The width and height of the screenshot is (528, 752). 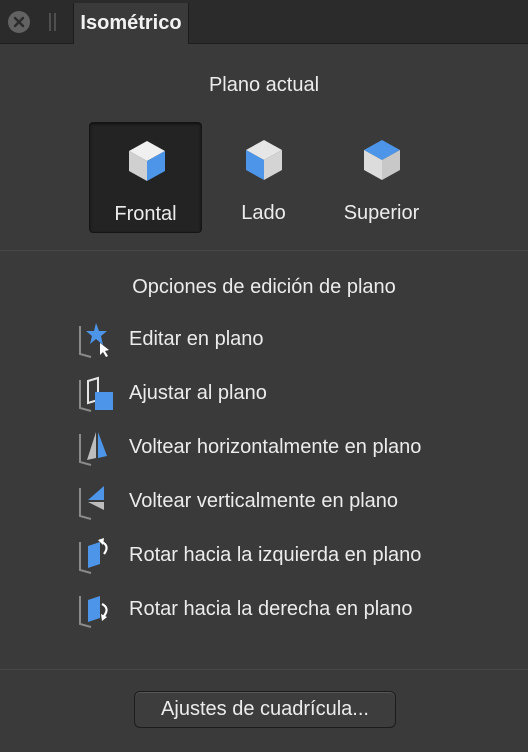 What do you see at coordinates (198, 393) in the screenshot?
I see `option-label: Ajustar al plano` at bounding box center [198, 393].